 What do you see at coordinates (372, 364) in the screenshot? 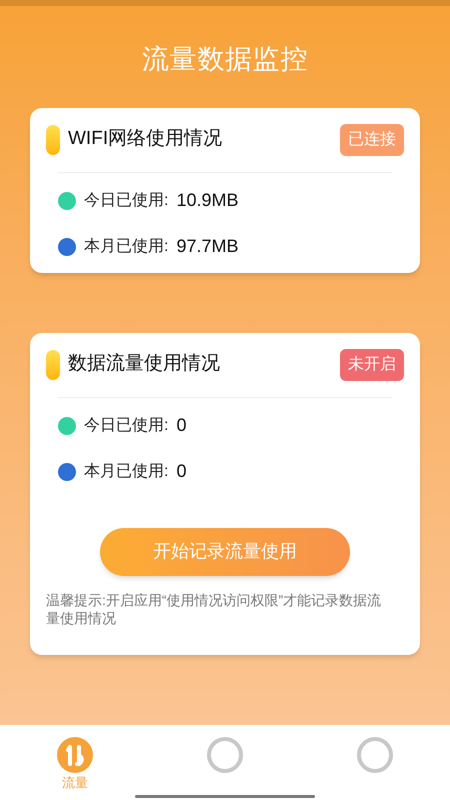
I see `status-badge: 未开启` at bounding box center [372, 364].